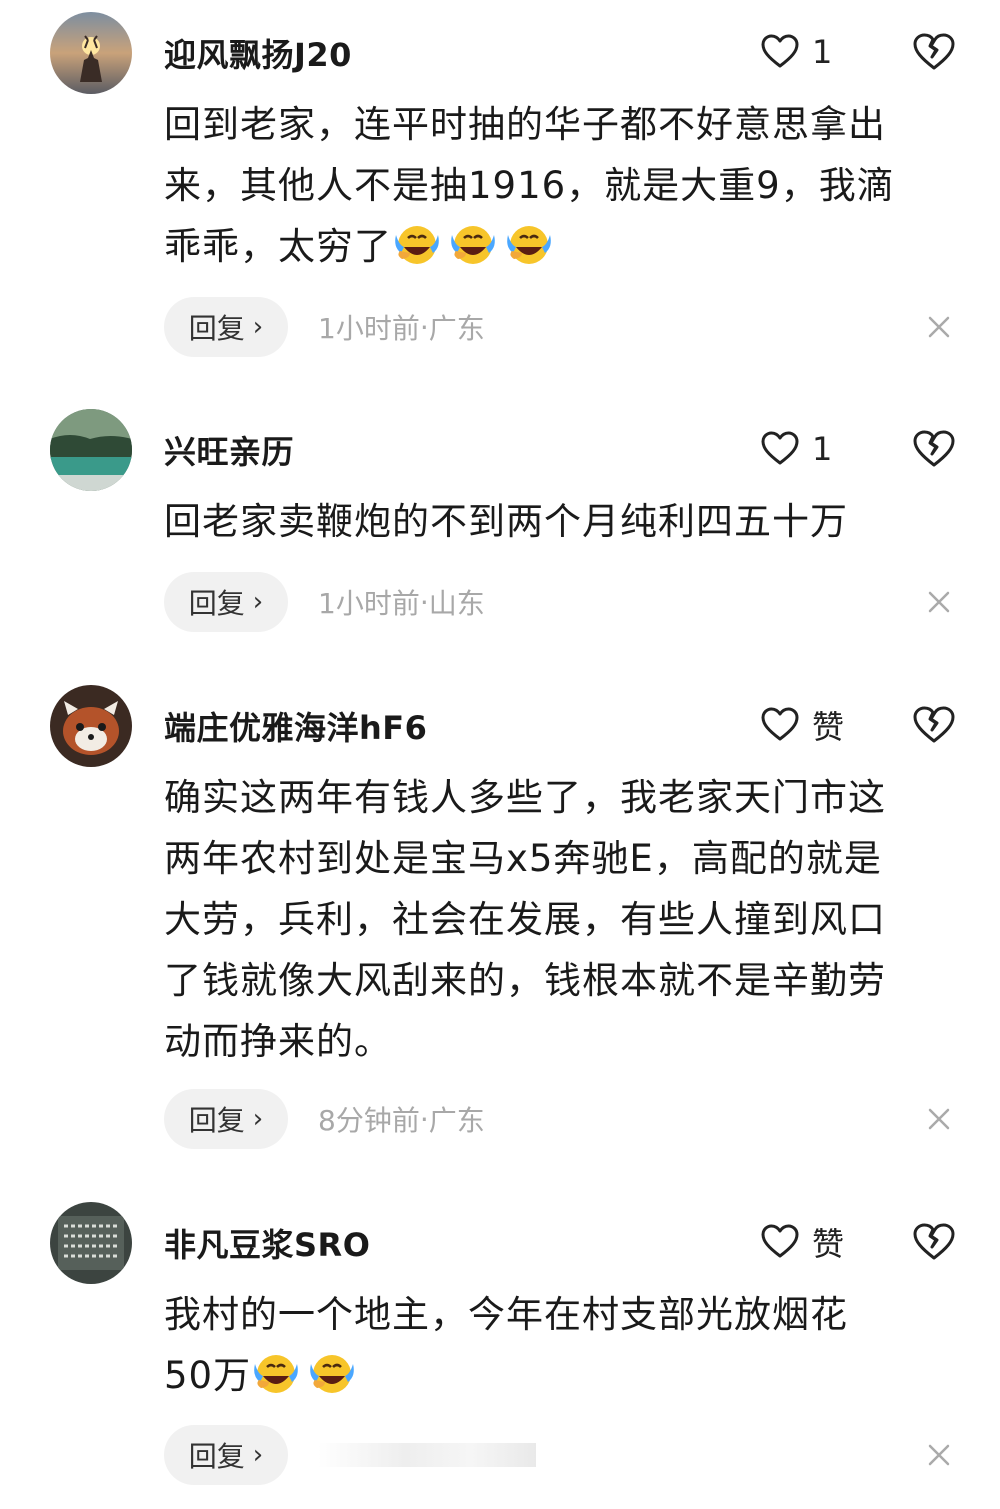 Image resolution: width=1000 pixels, height=1509 pixels. Describe the element at coordinates (208, 1375) in the screenshot. I see `comment-line: 50万` at that location.